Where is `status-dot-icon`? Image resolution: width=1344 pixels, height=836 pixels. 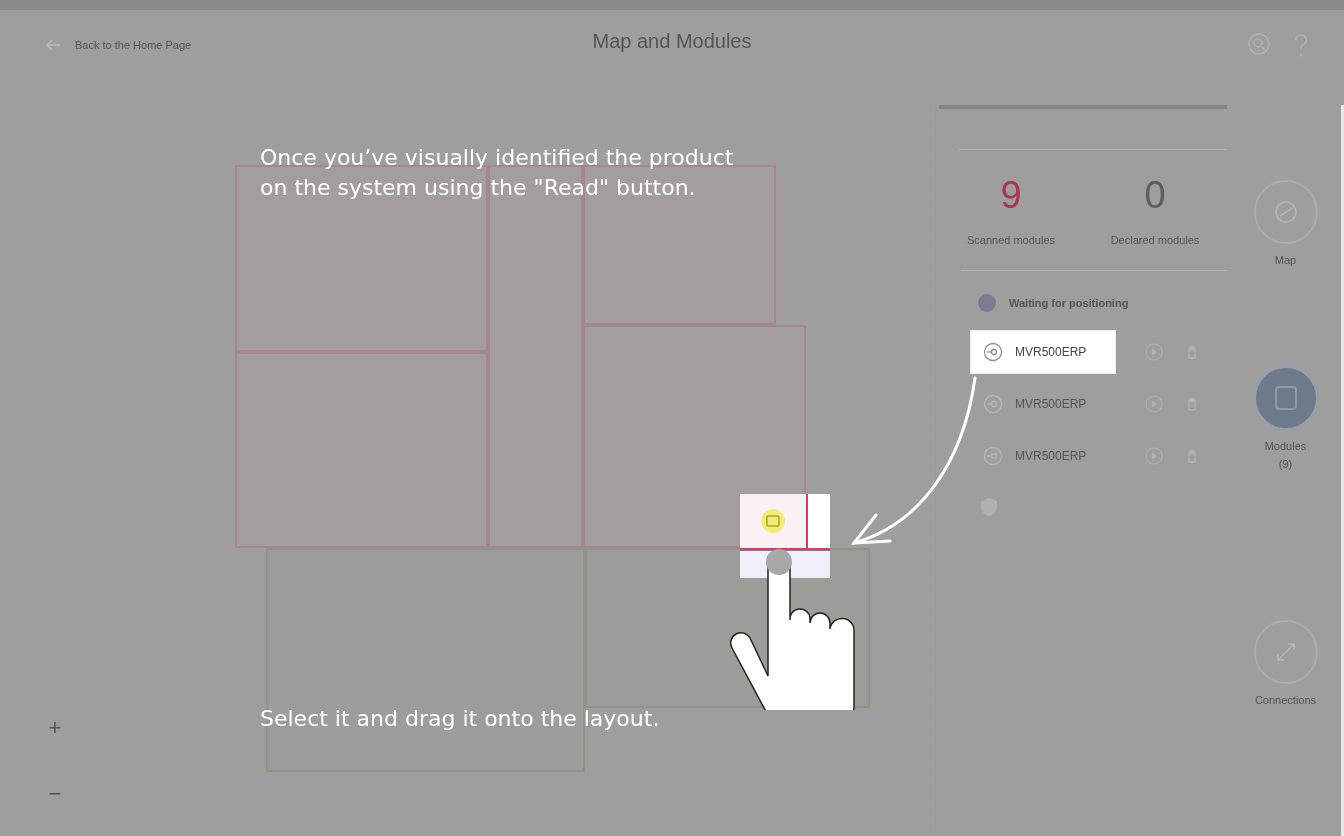 status-dot-icon is located at coordinates (987, 303).